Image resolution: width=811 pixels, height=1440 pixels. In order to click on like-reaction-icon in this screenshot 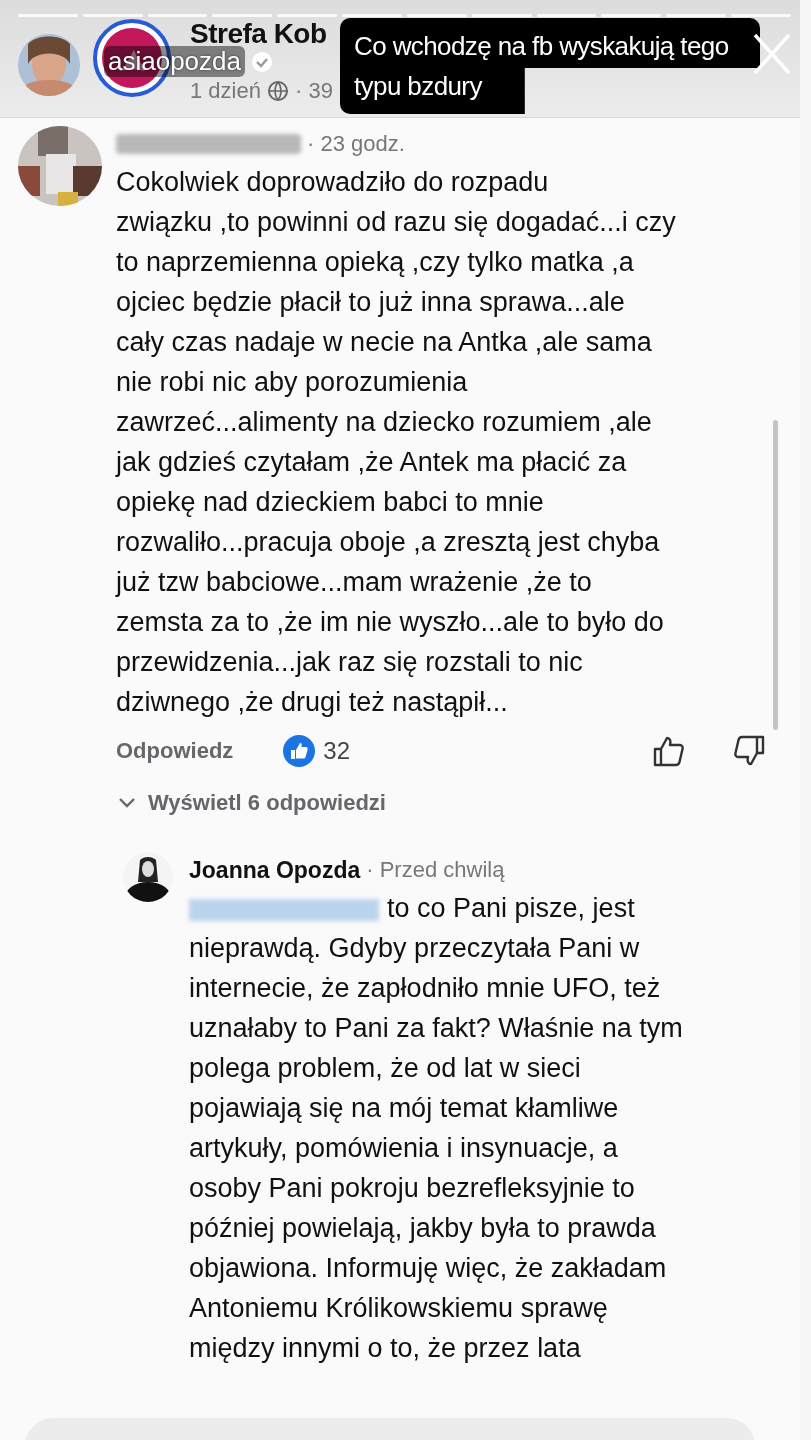, I will do `click(299, 751)`.